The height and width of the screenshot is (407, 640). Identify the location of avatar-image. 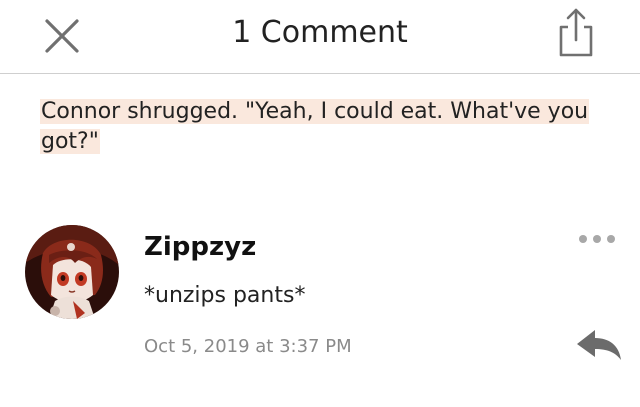
(72, 272).